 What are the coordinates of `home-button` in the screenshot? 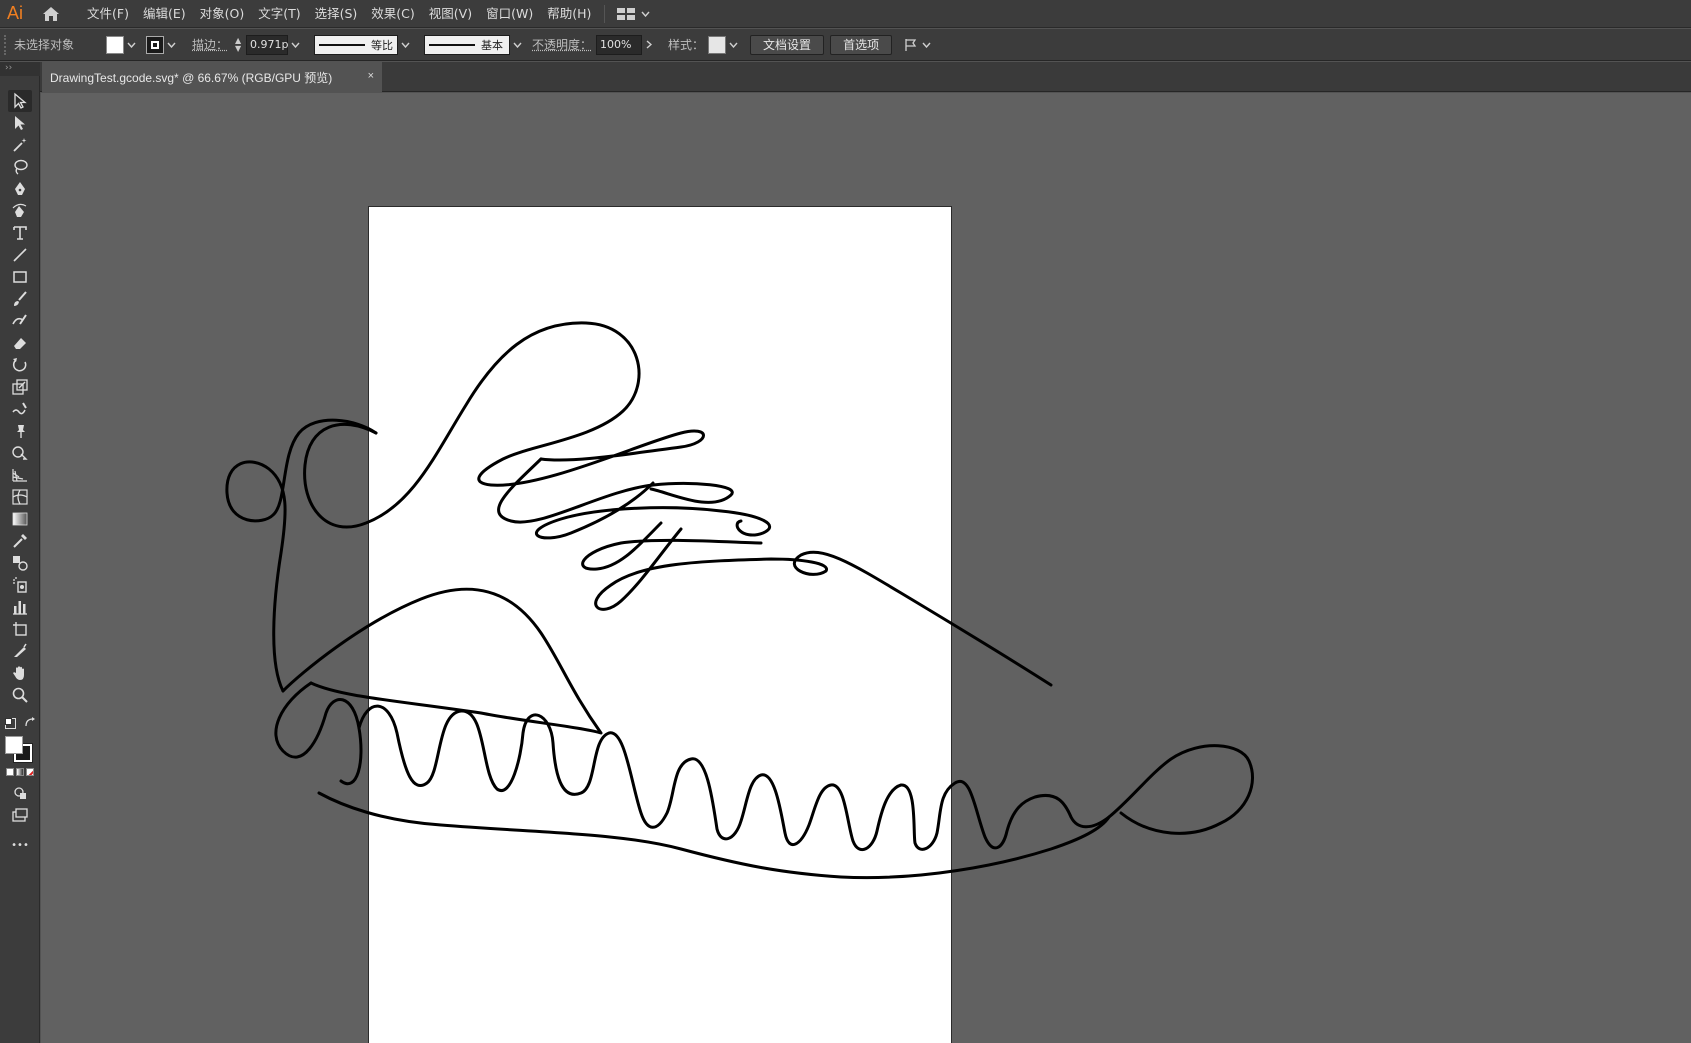 It's located at (51, 14).